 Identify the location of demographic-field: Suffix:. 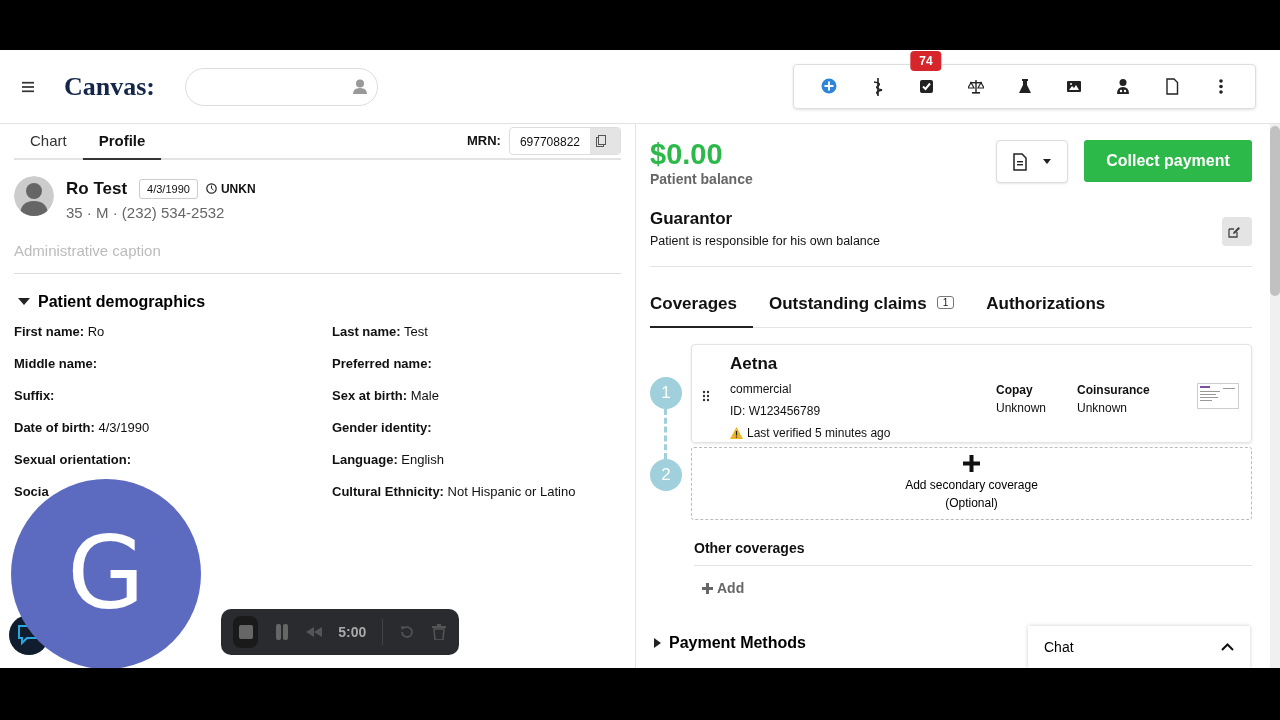
(34, 395).